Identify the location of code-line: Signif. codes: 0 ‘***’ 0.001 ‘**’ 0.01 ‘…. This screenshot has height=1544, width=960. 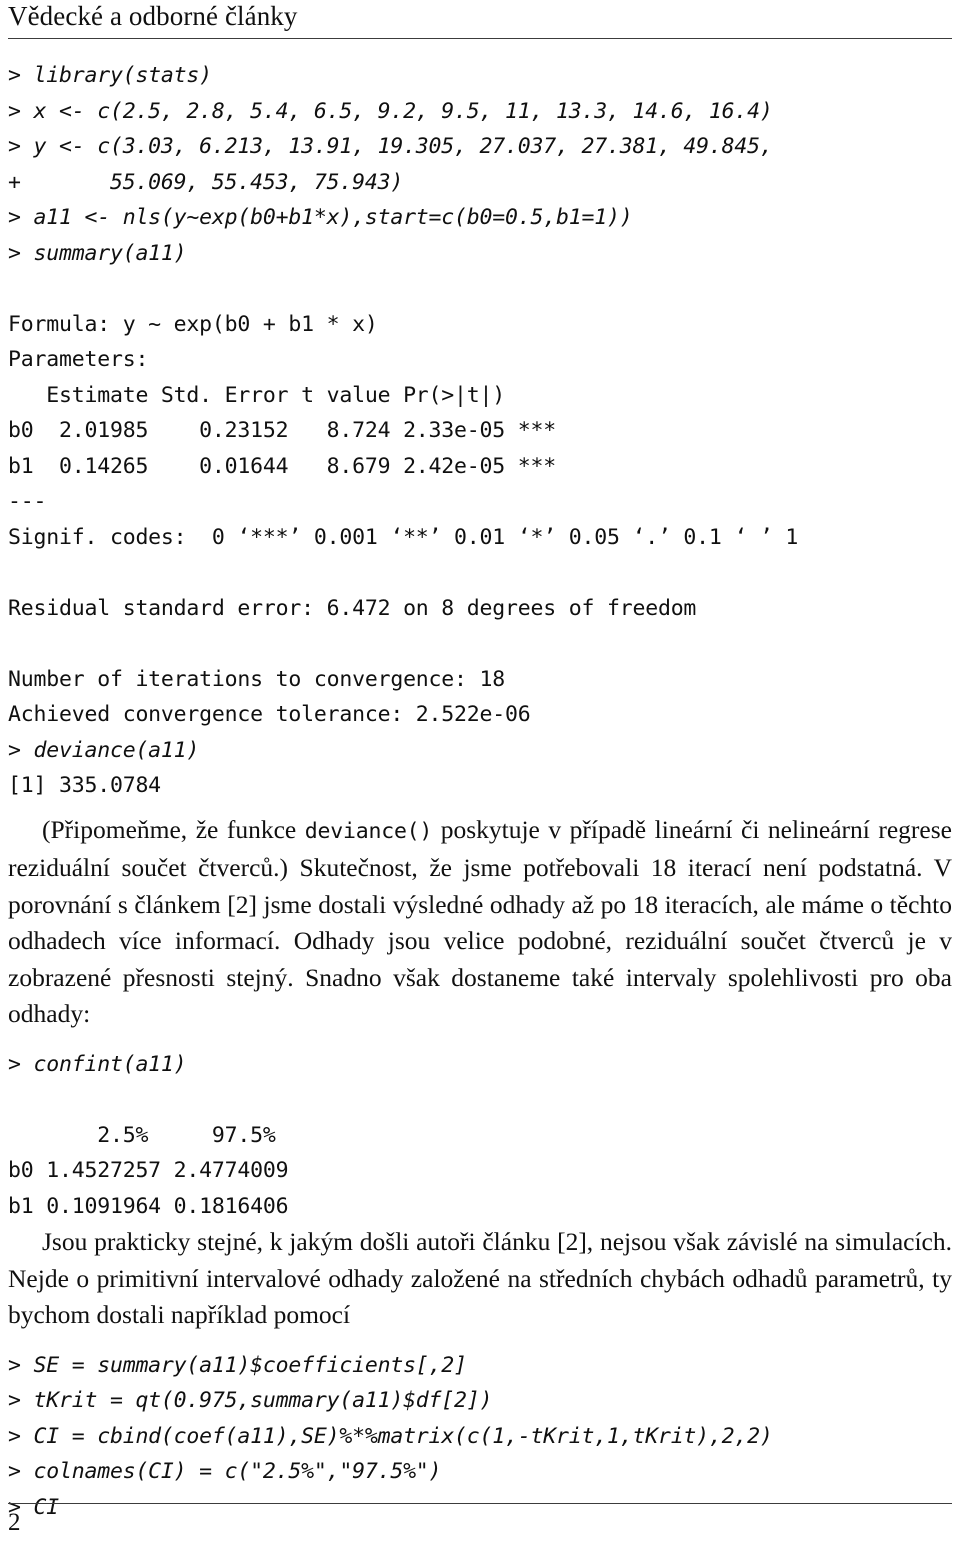
(403, 537).